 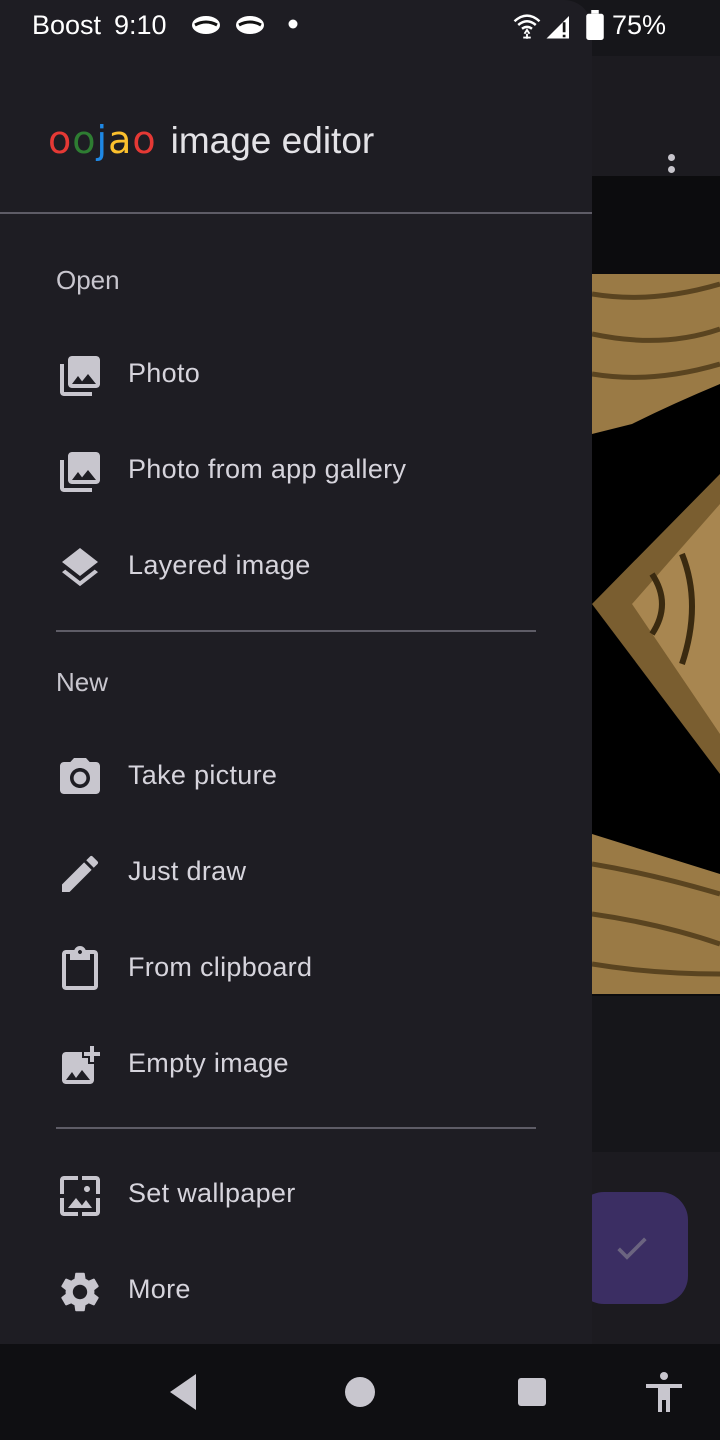 I want to click on accessibility-icon, so click(x=664, y=1392).